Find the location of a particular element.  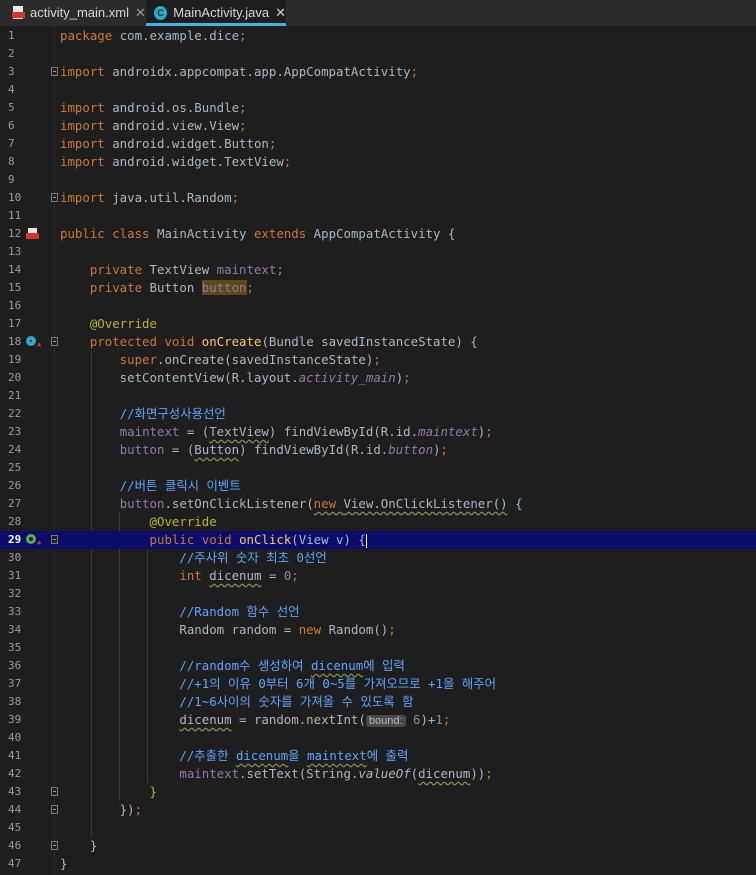

code-line: 45 is located at coordinates (378, 828).